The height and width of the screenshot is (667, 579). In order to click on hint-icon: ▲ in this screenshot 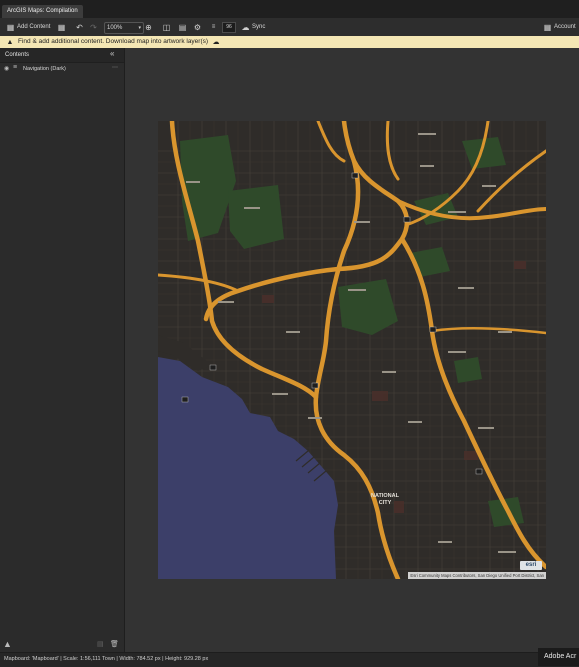, I will do `click(10, 42)`.